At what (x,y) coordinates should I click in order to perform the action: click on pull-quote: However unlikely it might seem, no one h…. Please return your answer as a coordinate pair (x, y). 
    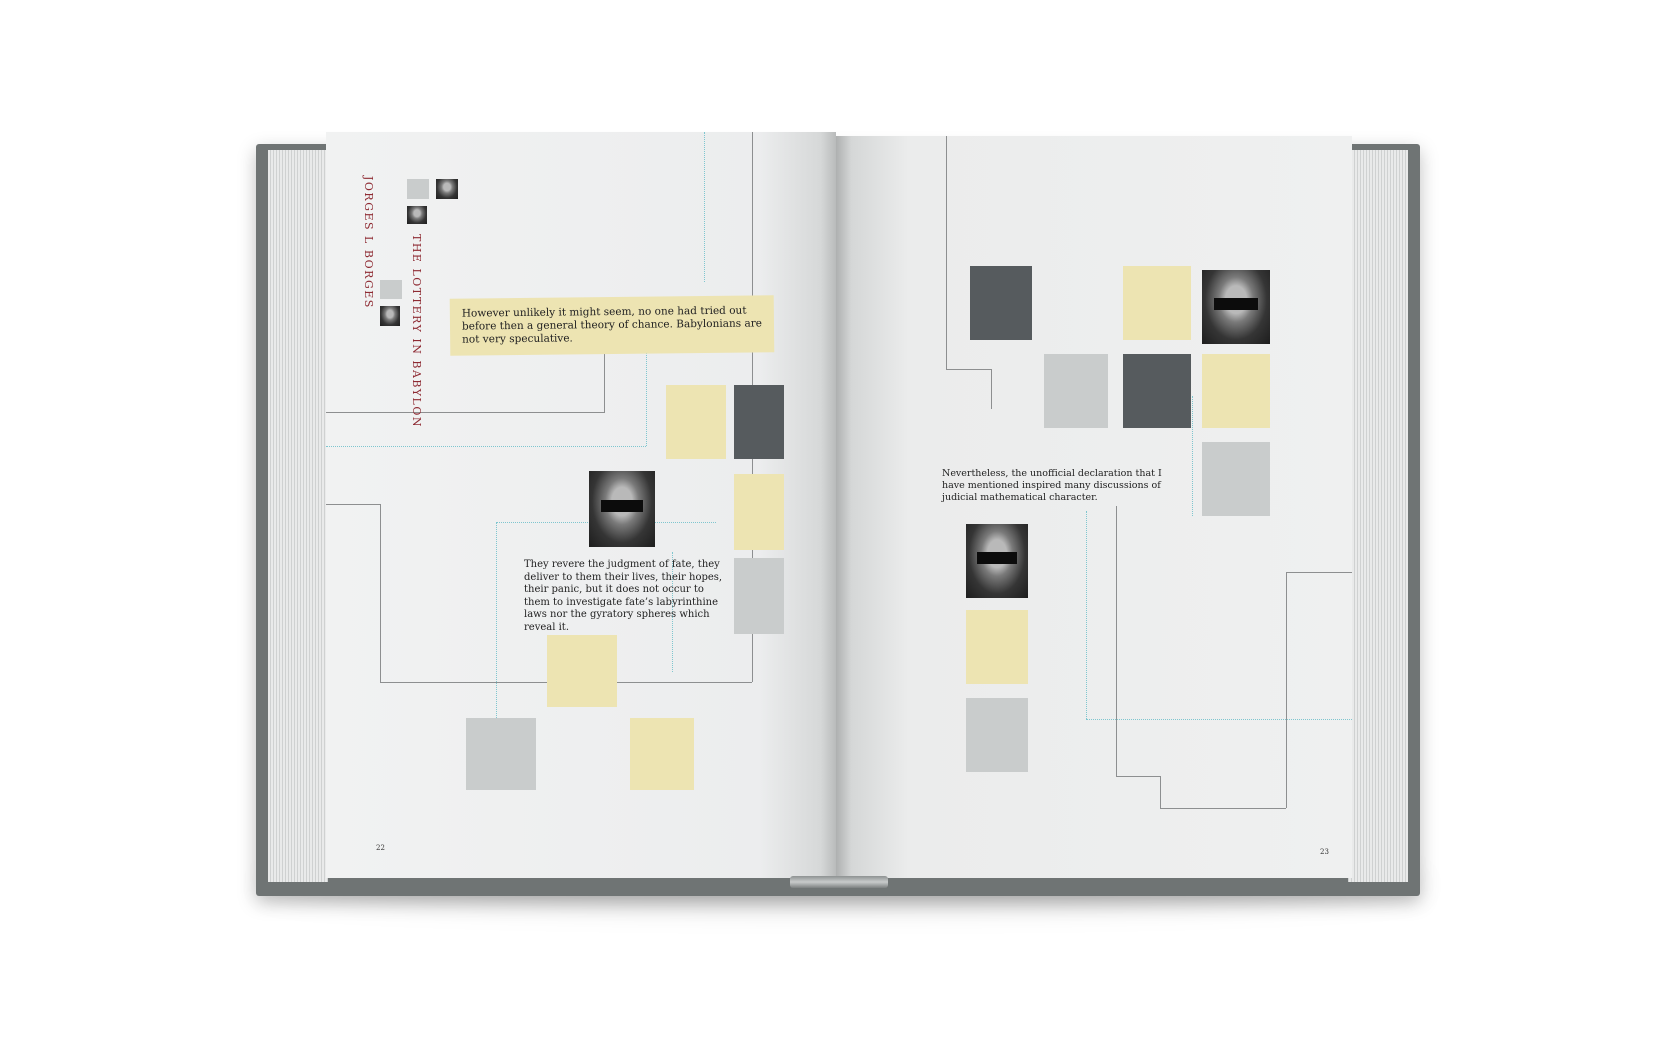
    Looking at the image, I should click on (612, 325).